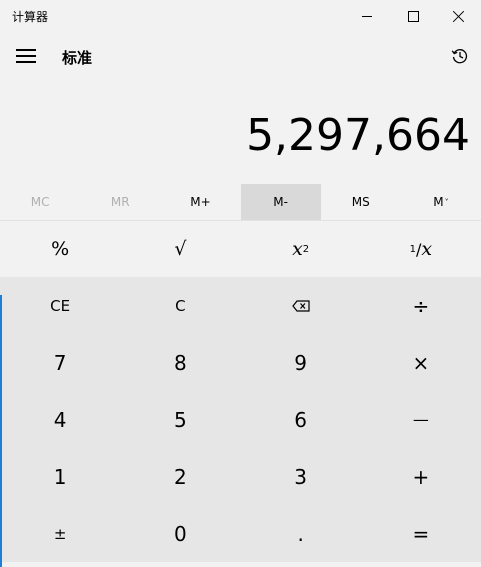 This screenshot has width=481, height=567. Describe the element at coordinates (60, 249) in the screenshot. I see `percent-button: %` at that location.